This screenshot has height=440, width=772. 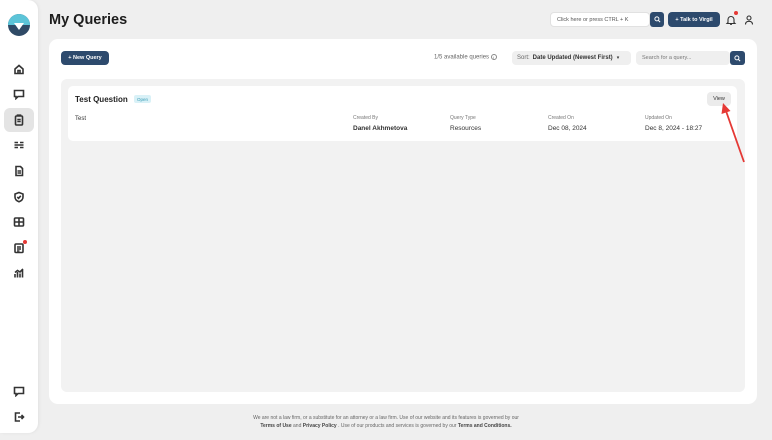 What do you see at coordinates (143, 99) in the screenshot?
I see `status-badge: Open` at bounding box center [143, 99].